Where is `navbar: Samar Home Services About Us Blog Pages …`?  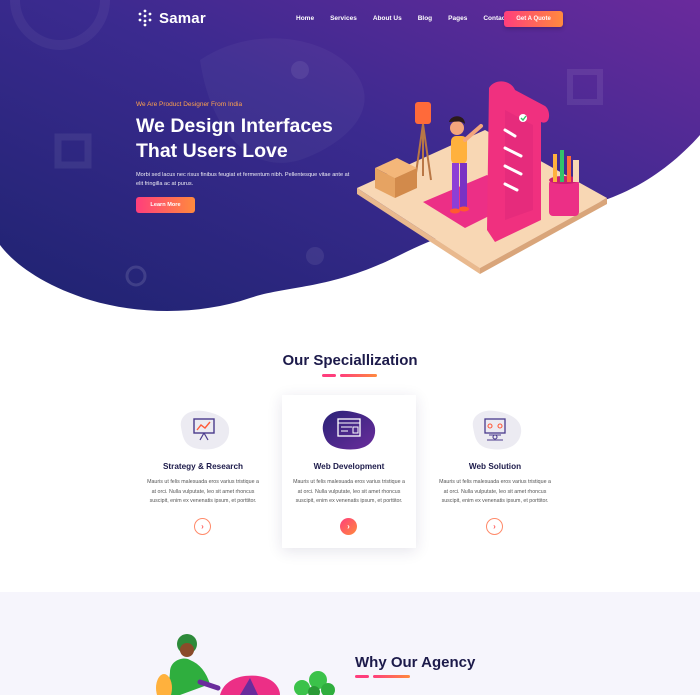 navbar: Samar Home Services About Us Blog Pages … is located at coordinates (350, 19).